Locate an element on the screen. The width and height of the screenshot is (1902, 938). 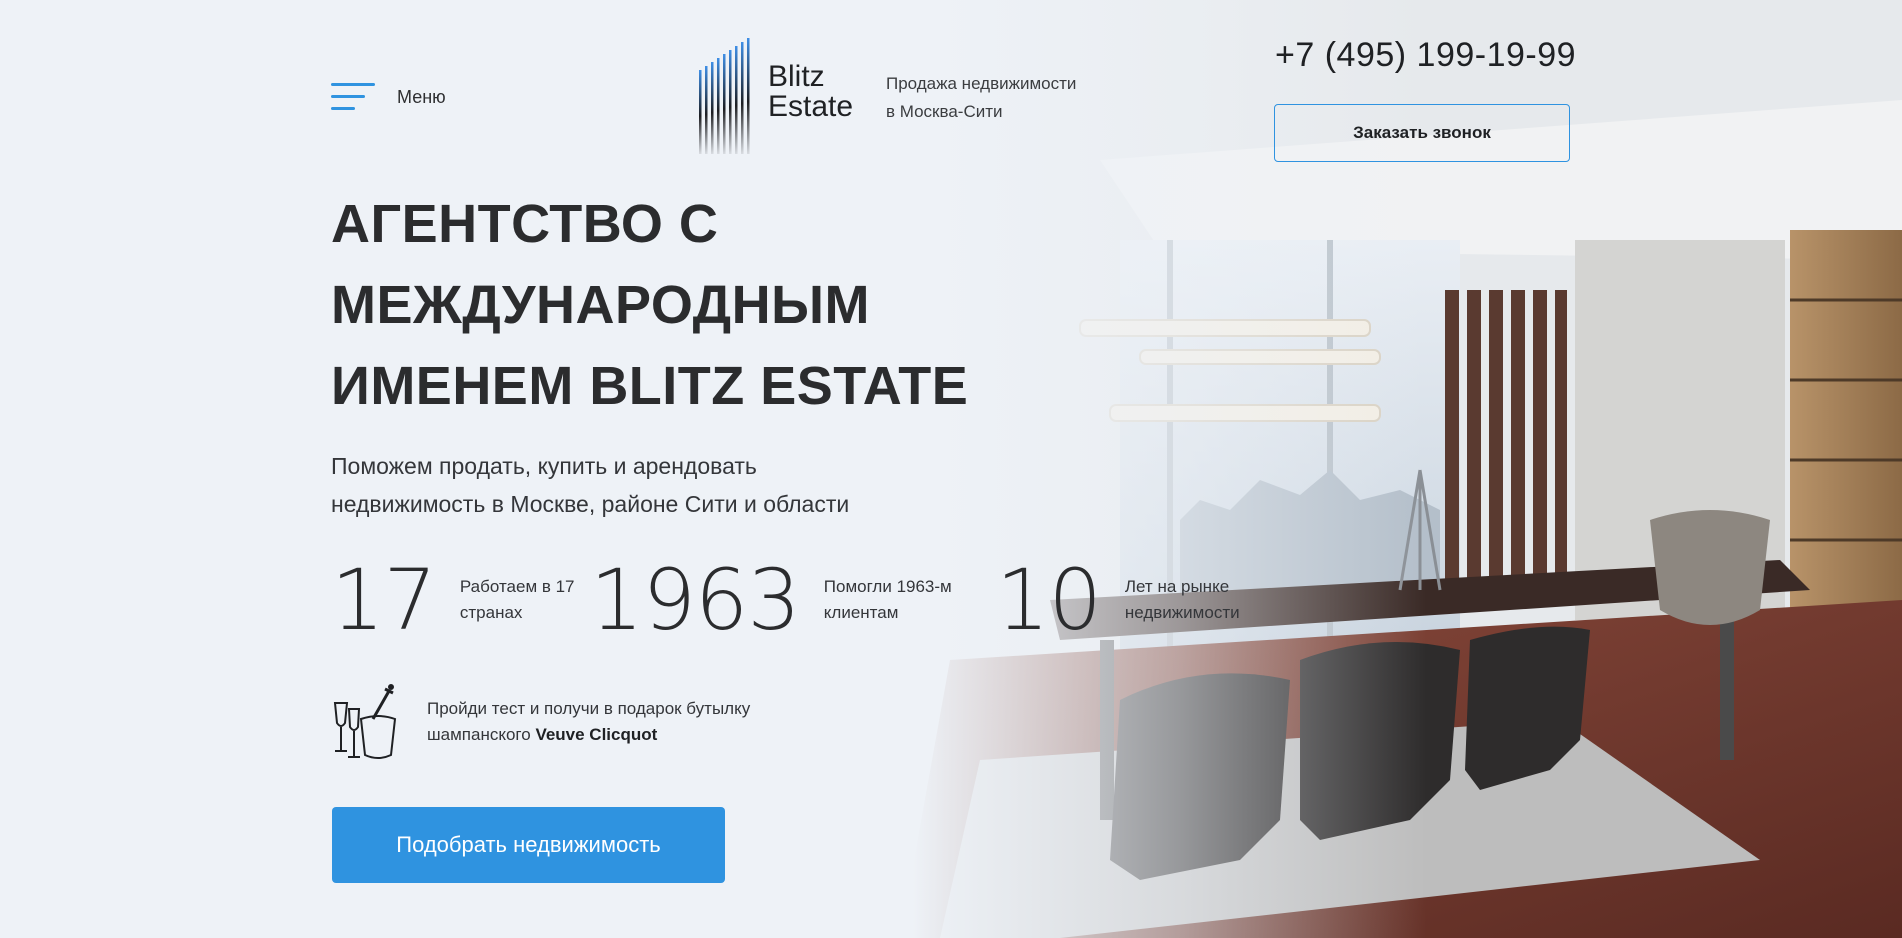
hero-title-line-3: ИМЕНЕМ BLITZ ESTATE is located at coordinates (650, 386).